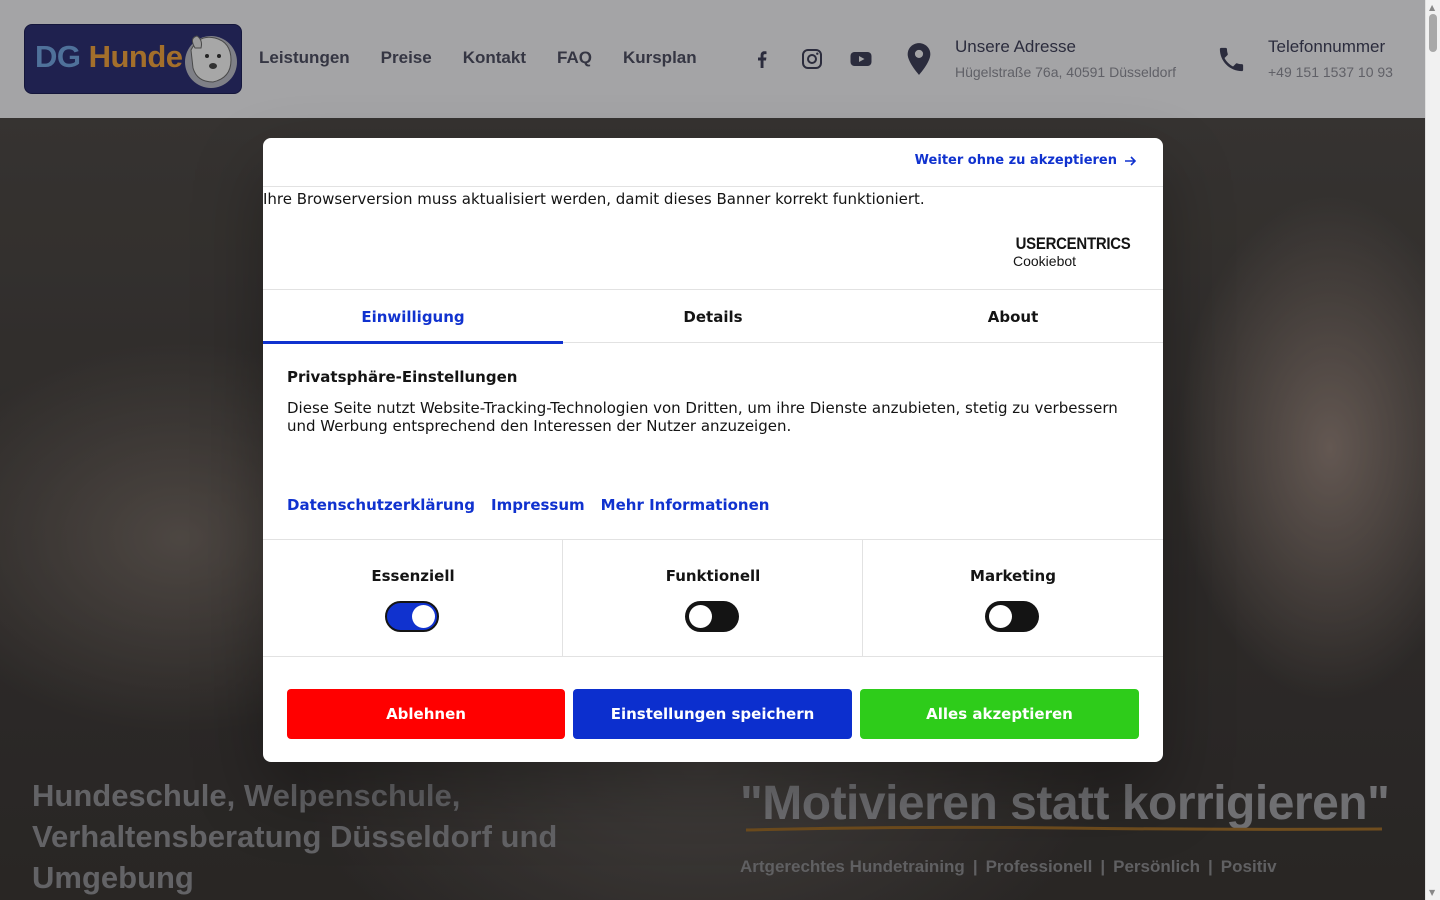  I want to click on essential-toggle, so click(412, 616).